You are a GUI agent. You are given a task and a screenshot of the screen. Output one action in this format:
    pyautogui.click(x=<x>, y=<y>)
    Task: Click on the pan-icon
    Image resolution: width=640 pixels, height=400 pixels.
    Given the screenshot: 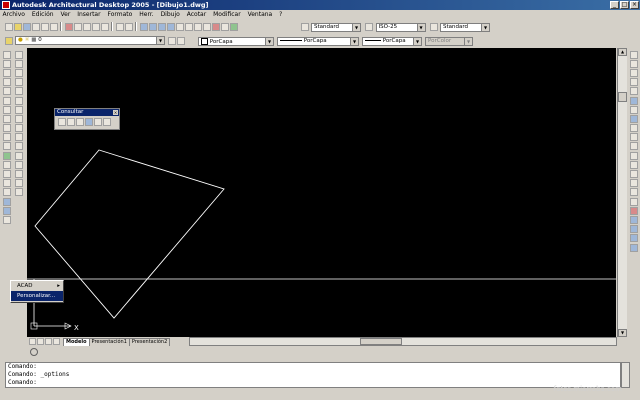 What is the action you would take?
    pyautogui.click(x=143, y=26)
    